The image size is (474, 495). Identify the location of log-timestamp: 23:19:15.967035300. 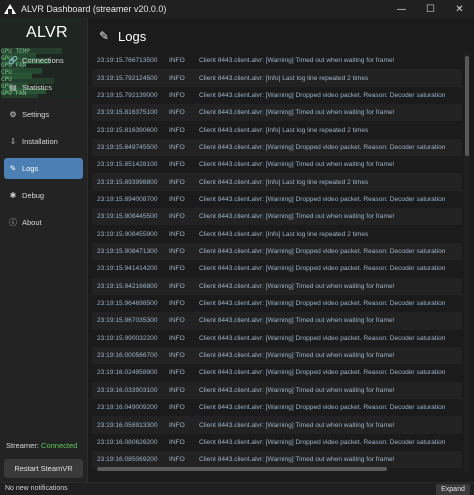
(127, 321).